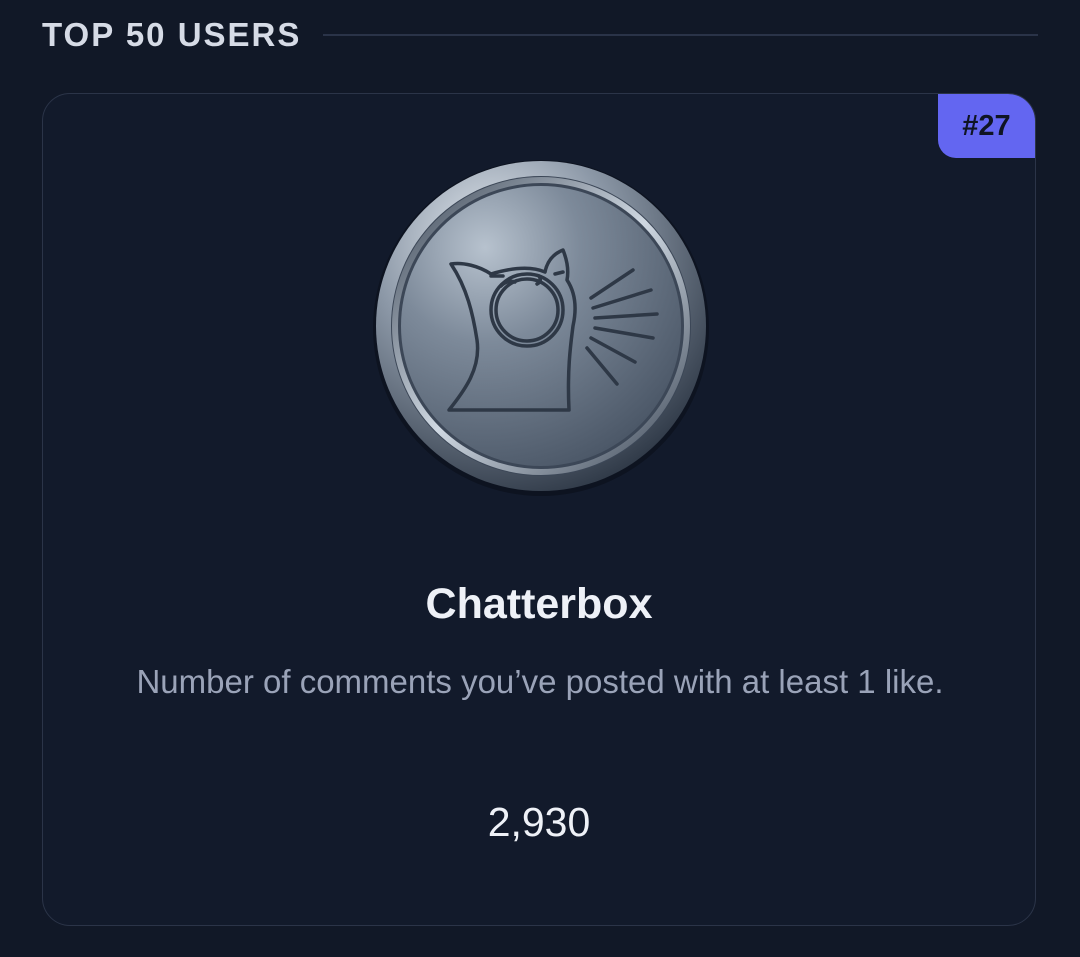 Image resolution: width=1080 pixels, height=957 pixels. I want to click on section-header: TOP 50 USERS, so click(540, 35).